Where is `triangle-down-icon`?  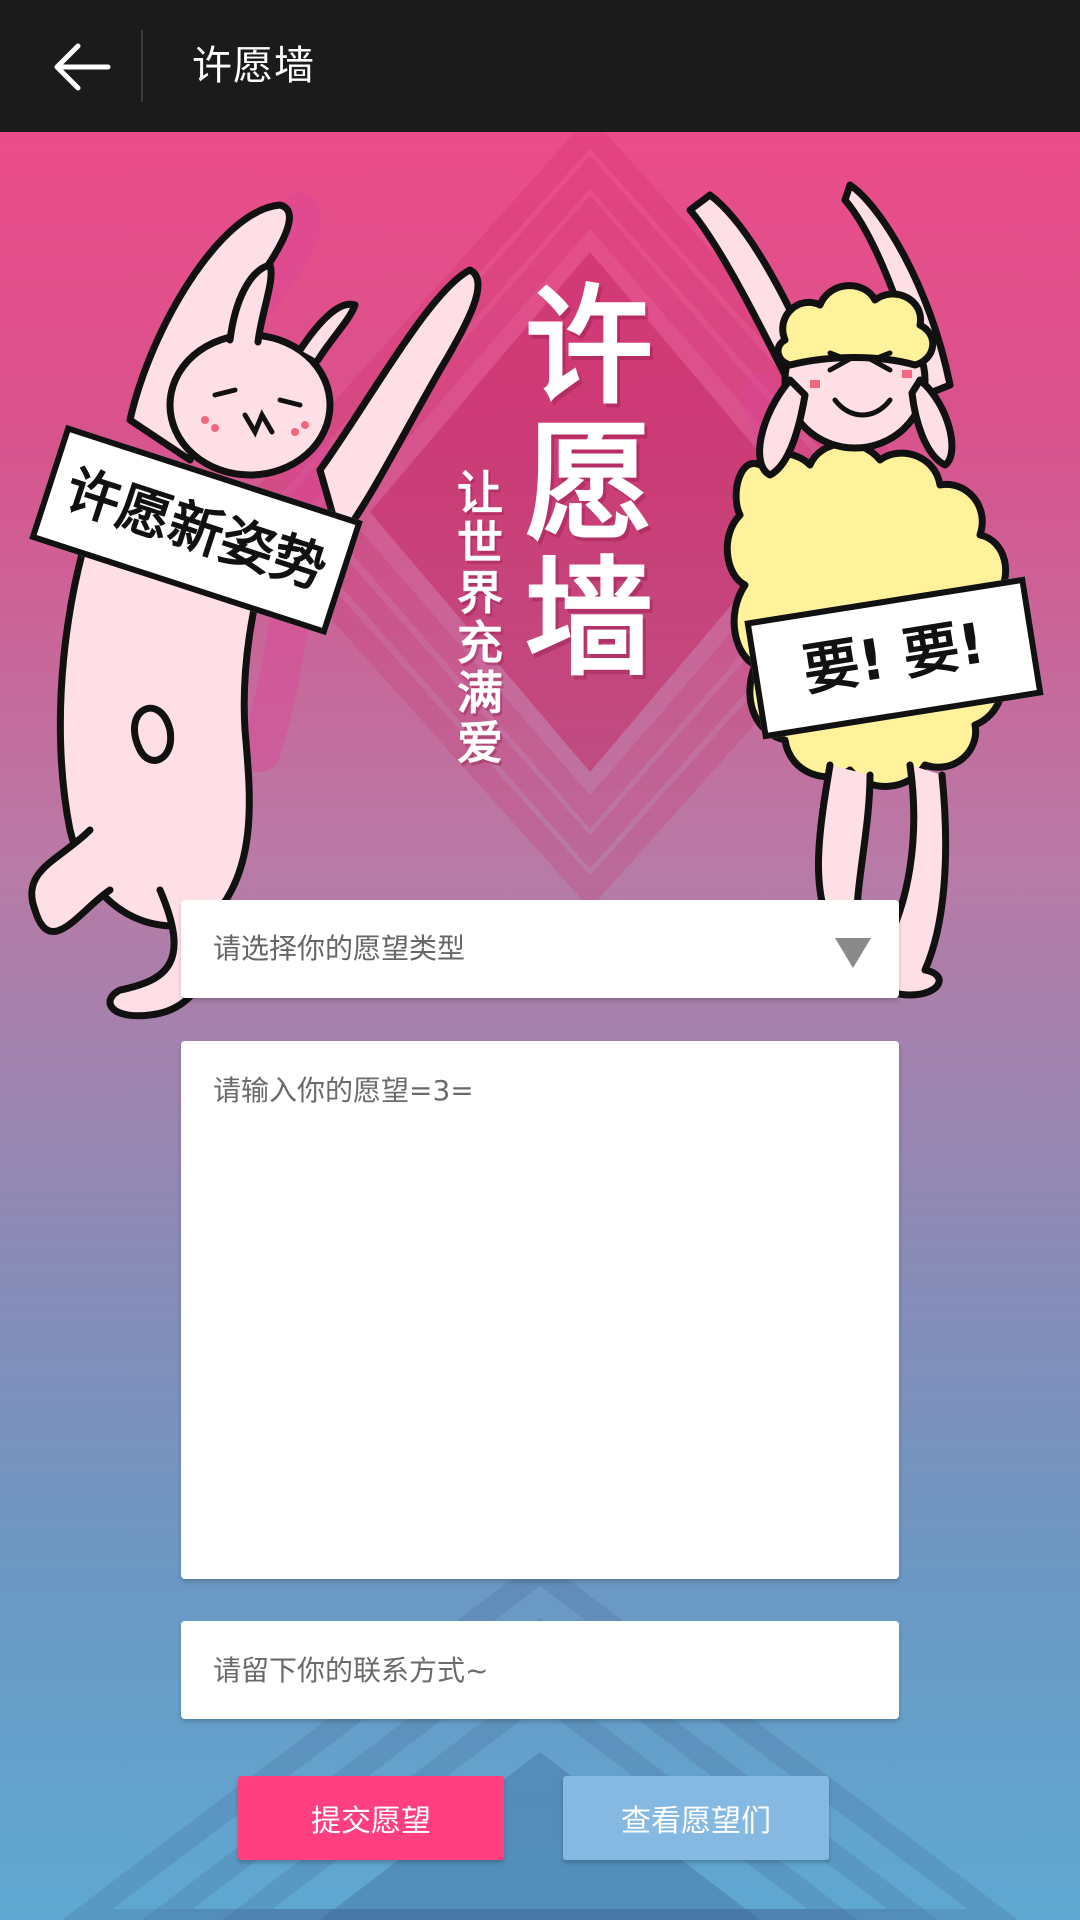 triangle-down-icon is located at coordinates (853, 953).